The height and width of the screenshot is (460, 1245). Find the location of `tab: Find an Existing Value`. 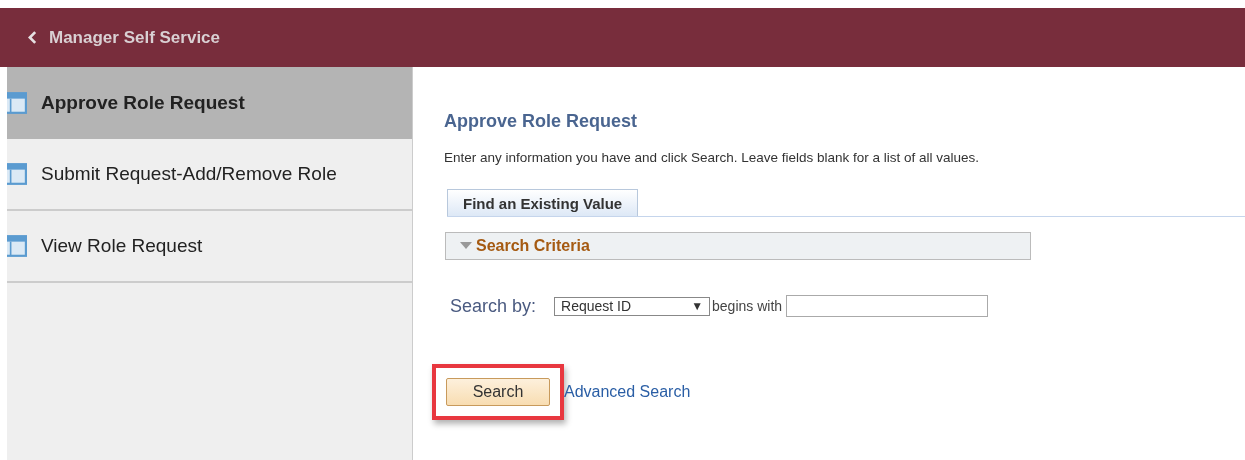

tab: Find an Existing Value is located at coordinates (543, 202).